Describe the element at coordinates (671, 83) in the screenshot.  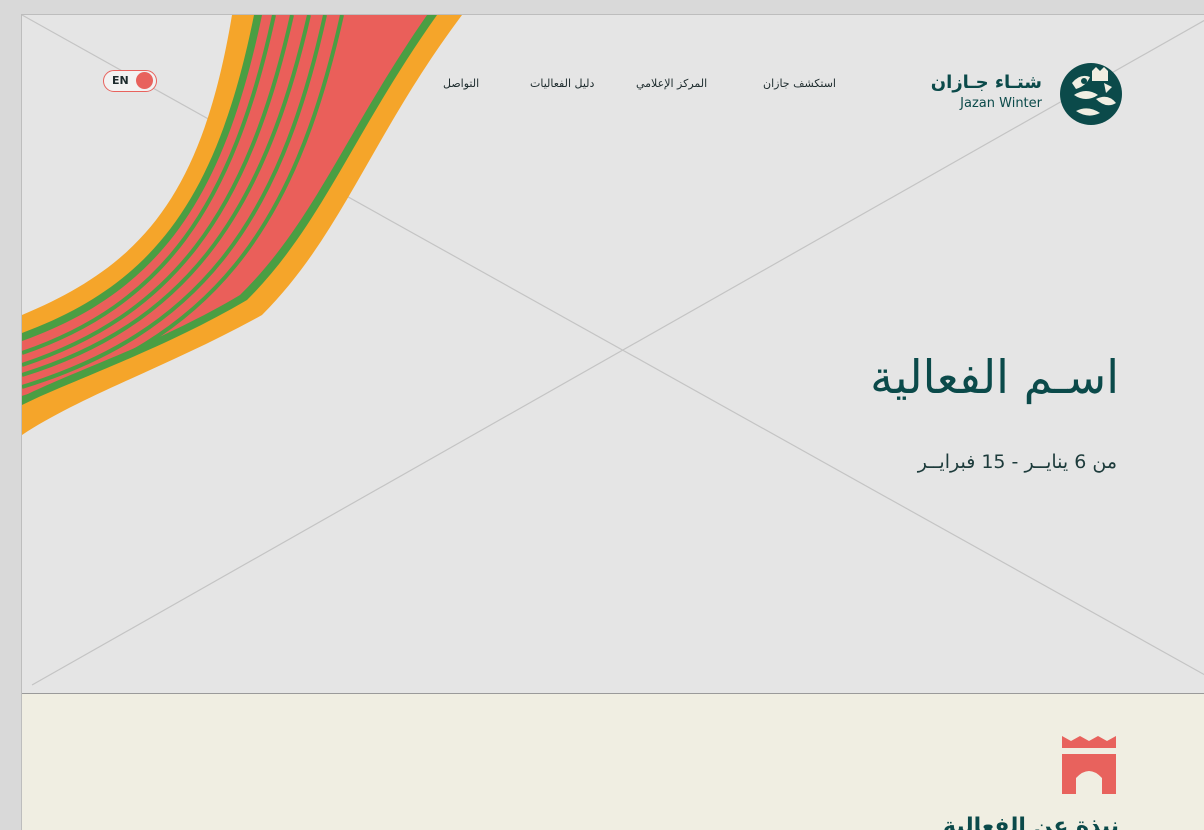
I see `nav-item-media-center: المركز الإعلامي` at that location.